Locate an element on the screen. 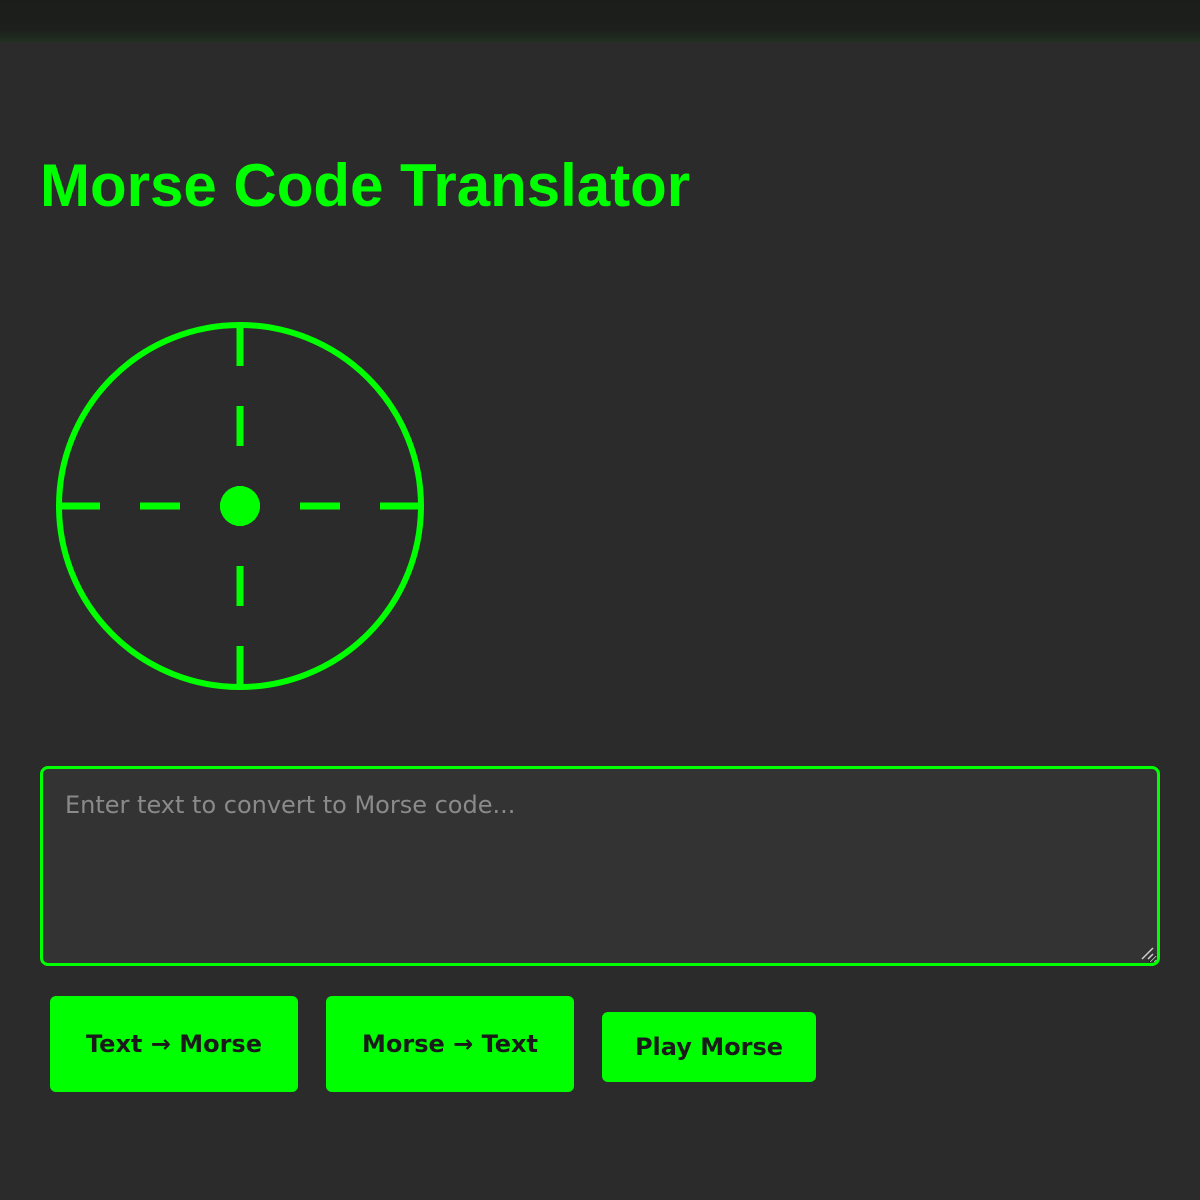 The height and width of the screenshot is (1200, 1200). text-to-morse-button: Text → Morse is located at coordinates (174, 1044).